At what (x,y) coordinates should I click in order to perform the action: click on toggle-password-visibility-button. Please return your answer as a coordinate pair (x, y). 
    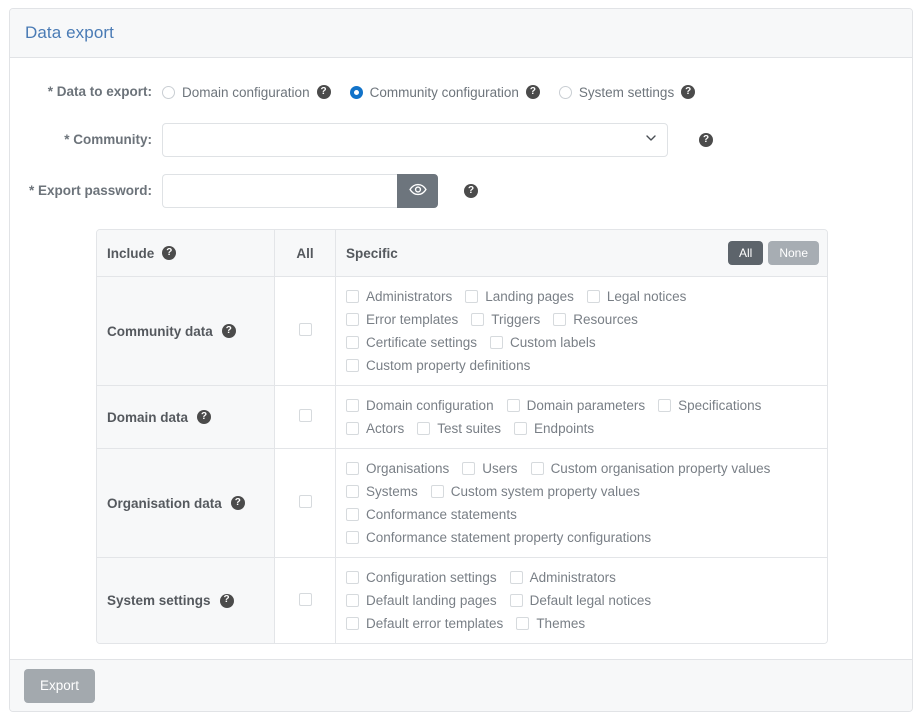
    Looking at the image, I should click on (417, 191).